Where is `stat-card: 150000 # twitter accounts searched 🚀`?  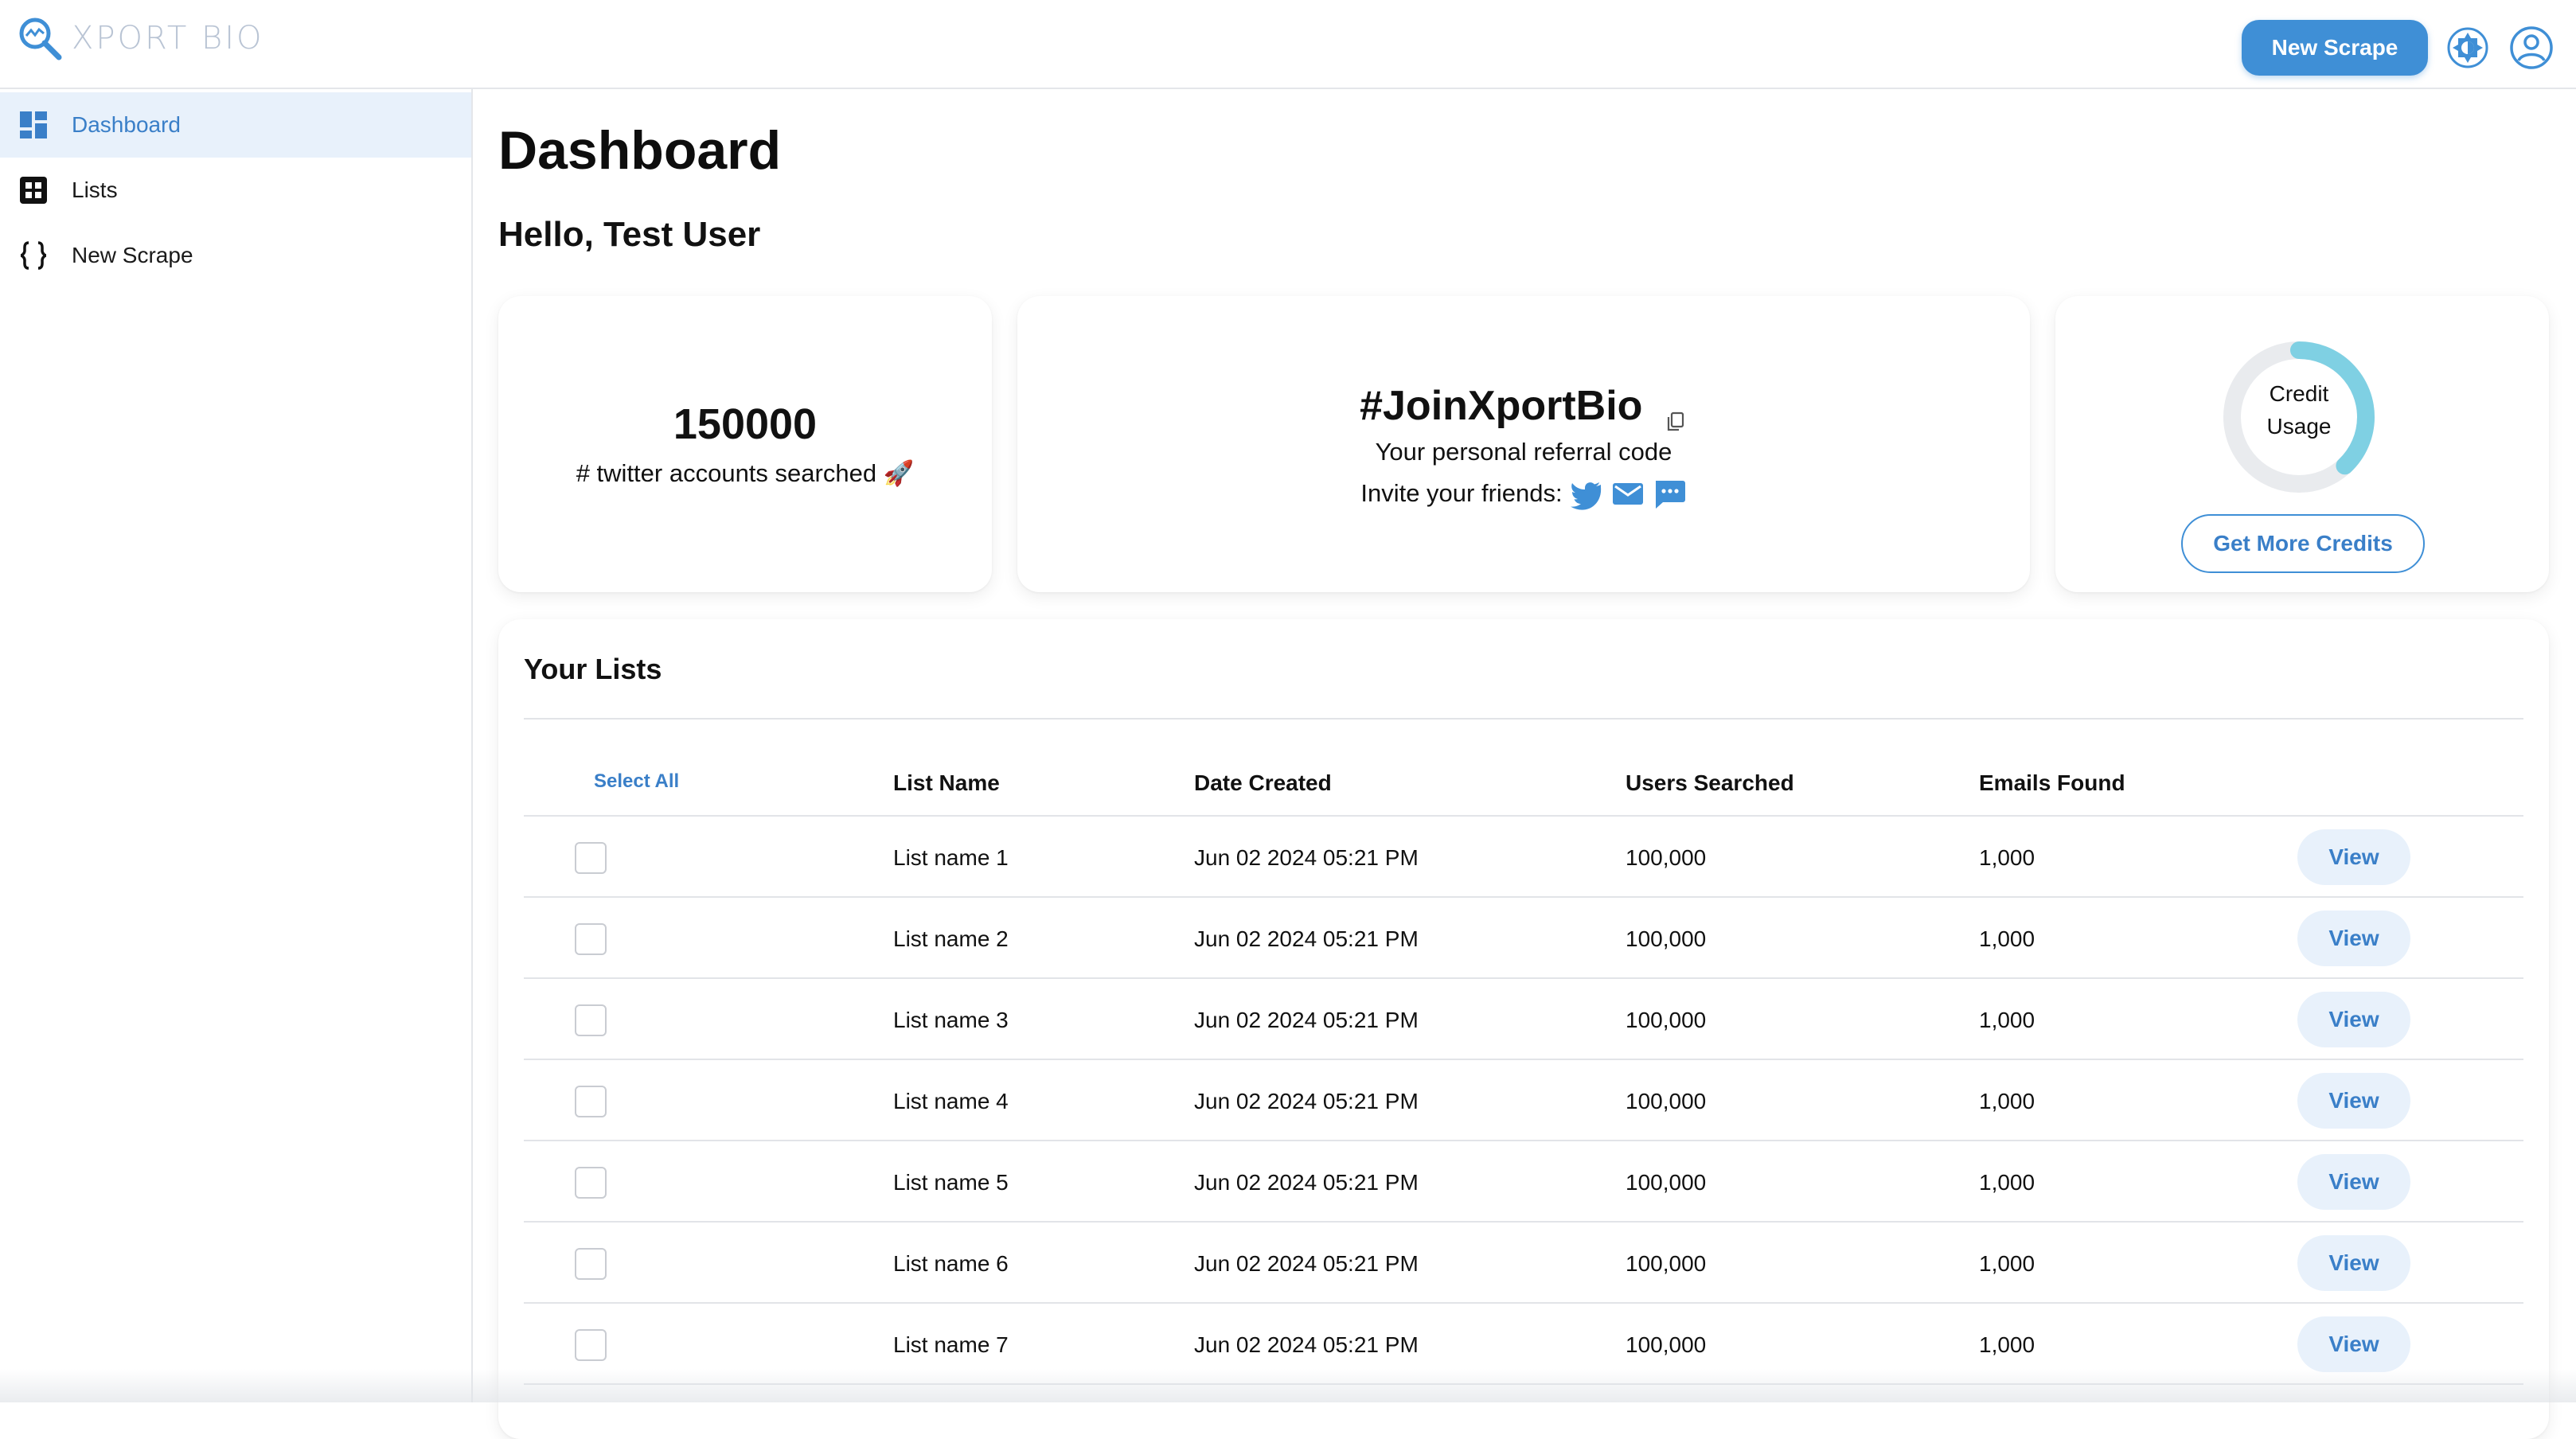 stat-card: 150000 # twitter accounts searched 🚀 is located at coordinates (745, 444).